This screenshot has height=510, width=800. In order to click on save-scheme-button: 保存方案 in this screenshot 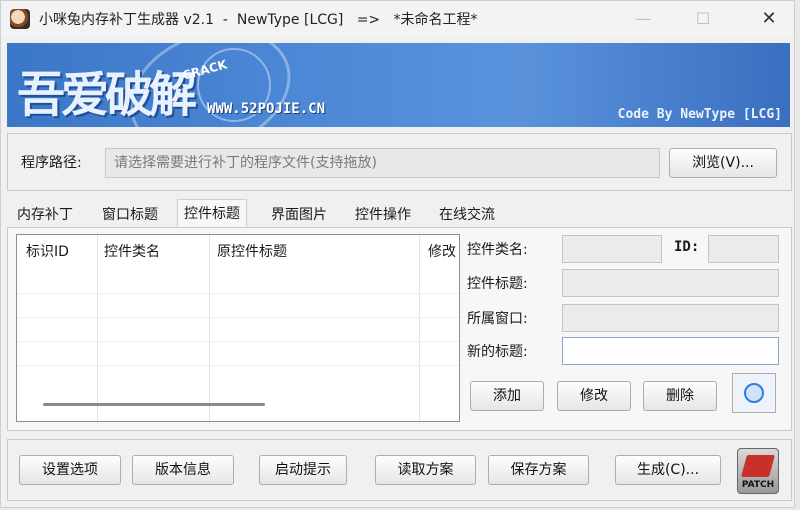, I will do `click(538, 470)`.